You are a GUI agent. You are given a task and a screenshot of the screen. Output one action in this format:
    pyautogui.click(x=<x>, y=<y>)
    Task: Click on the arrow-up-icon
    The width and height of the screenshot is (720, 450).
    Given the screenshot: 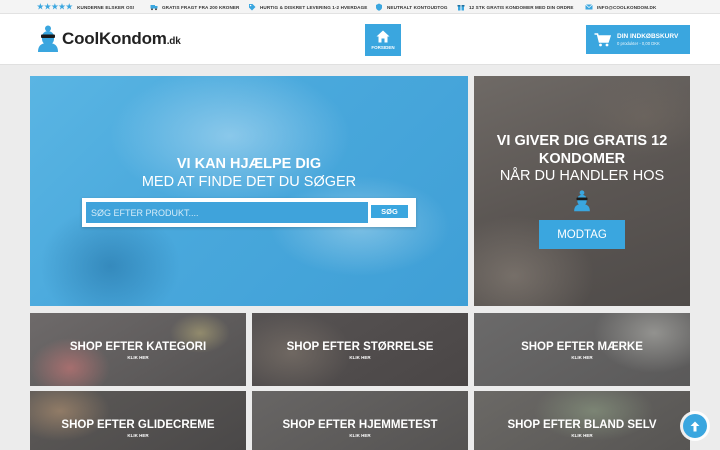 What is the action you would take?
    pyautogui.click(x=695, y=426)
    